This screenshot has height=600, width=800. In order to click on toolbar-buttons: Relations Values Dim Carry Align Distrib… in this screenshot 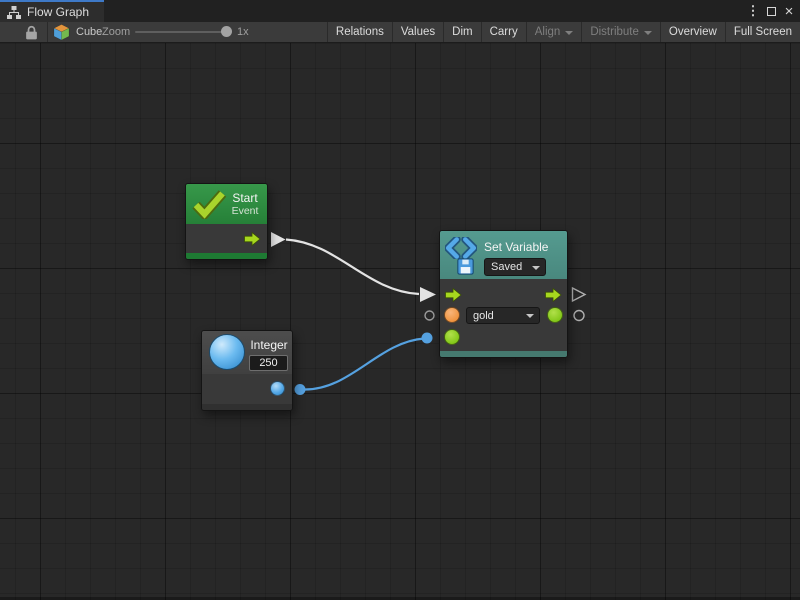, I will do `click(563, 32)`.